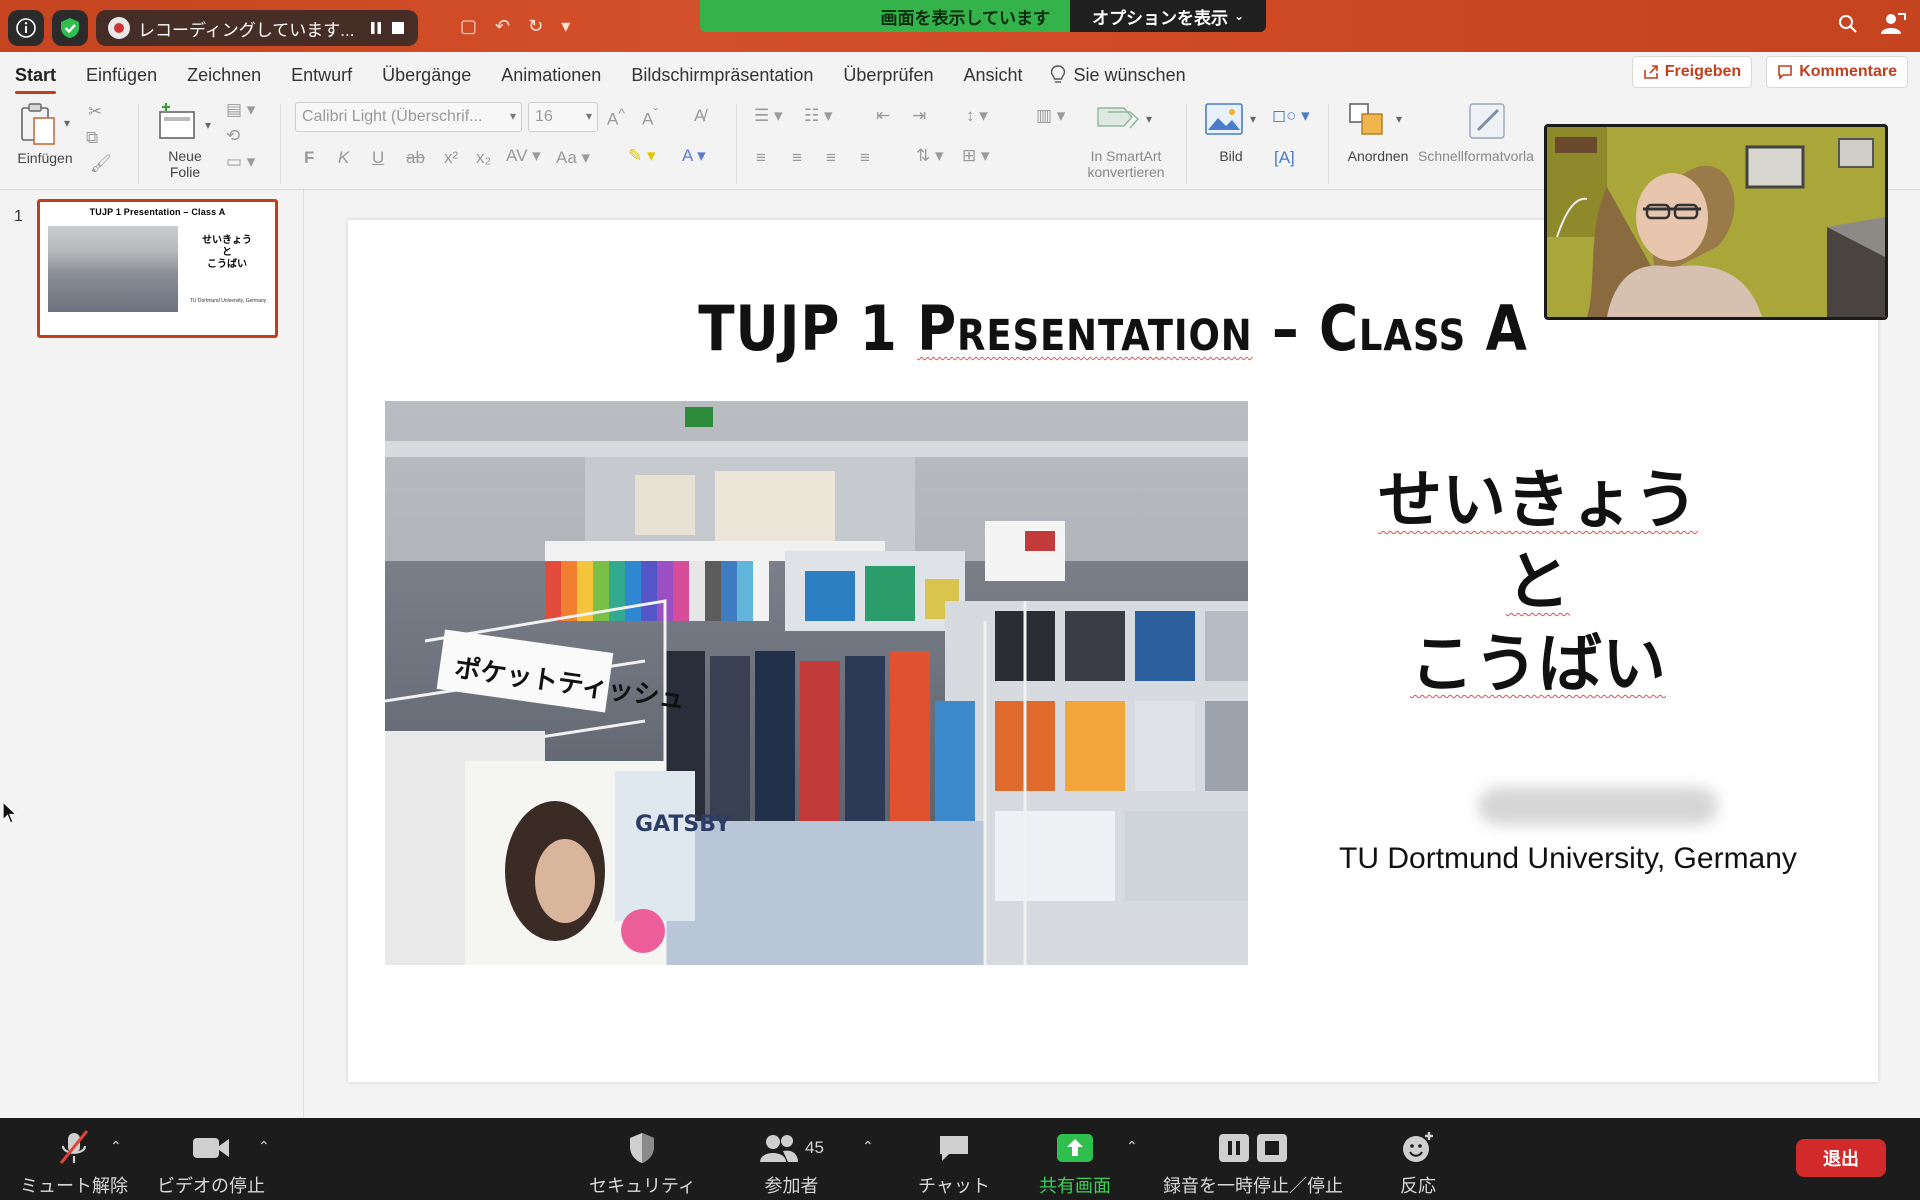 Image resolution: width=1920 pixels, height=1200 pixels. Describe the element at coordinates (38, 124) in the screenshot. I see `paste-icon` at that location.